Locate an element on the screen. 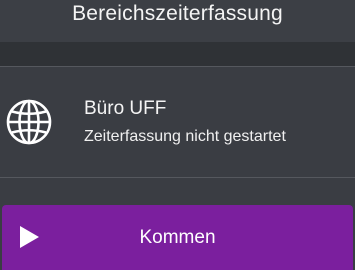  globe-icon is located at coordinates (29, 122).